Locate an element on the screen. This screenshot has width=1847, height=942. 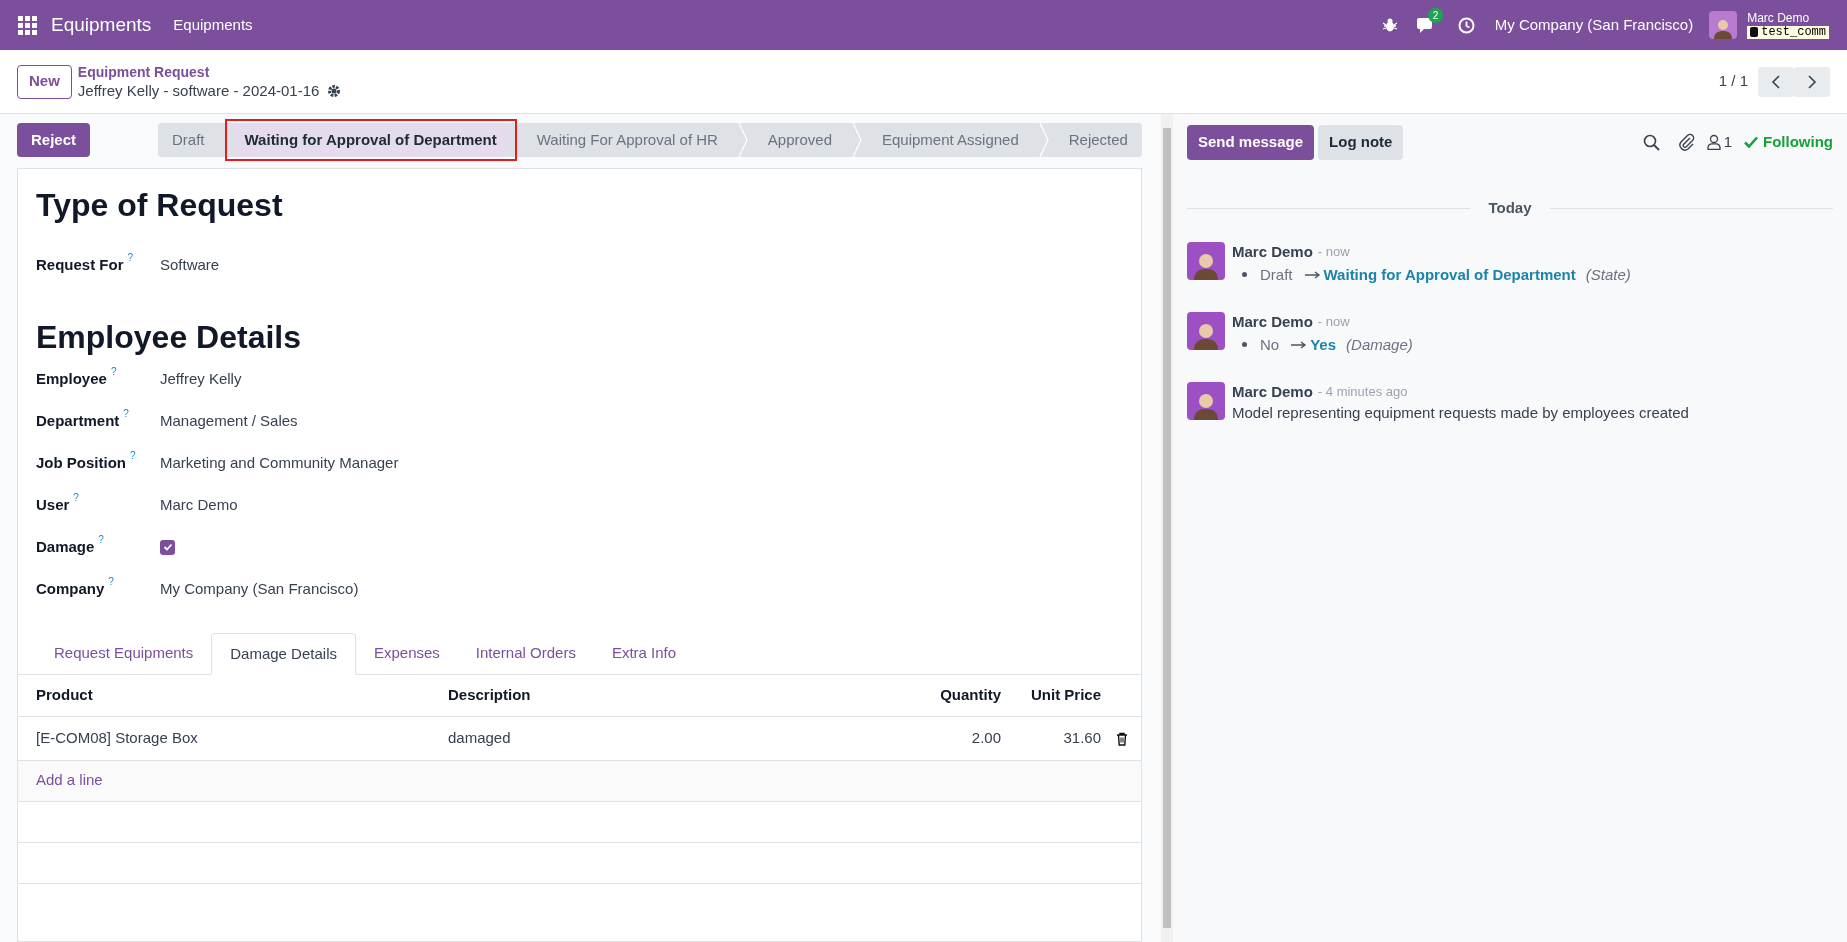
section-title: Employee Details is located at coordinates (169, 337).